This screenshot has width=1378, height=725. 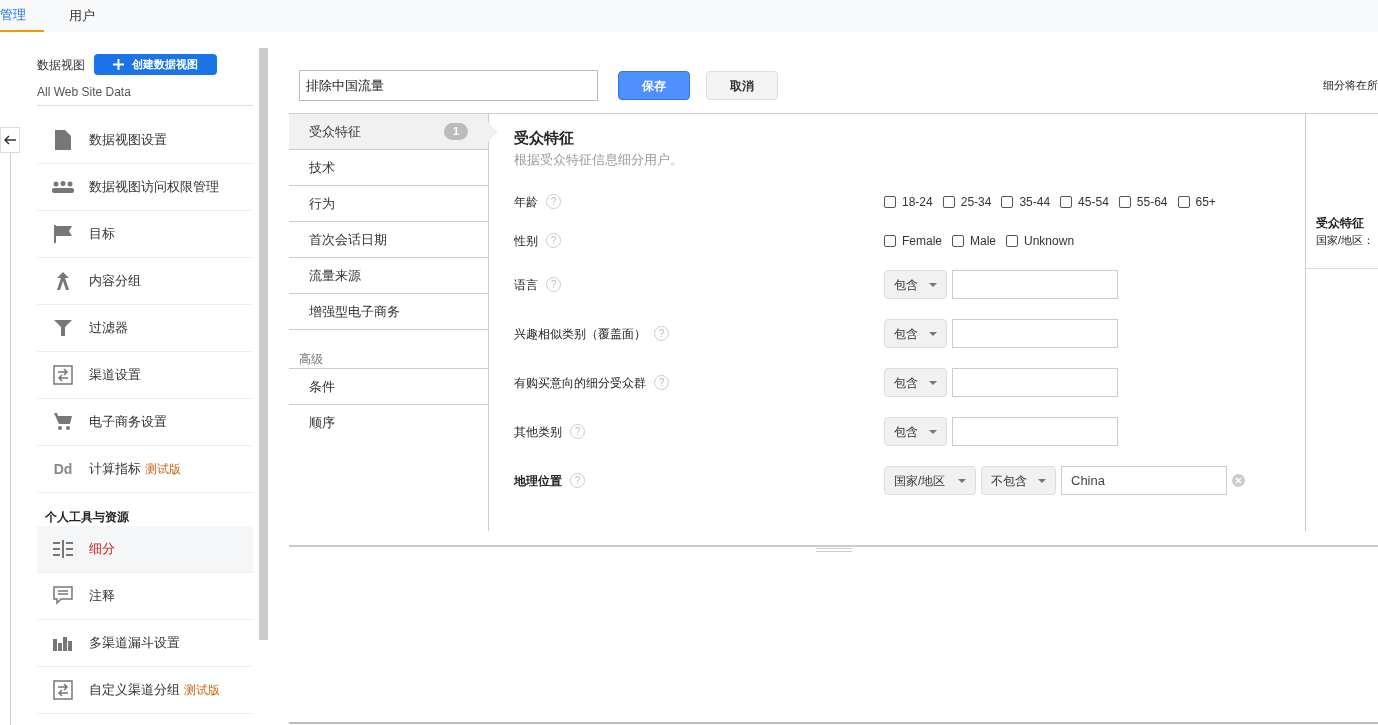 I want to click on checkbox-option: 35-44, so click(x=1026, y=201).